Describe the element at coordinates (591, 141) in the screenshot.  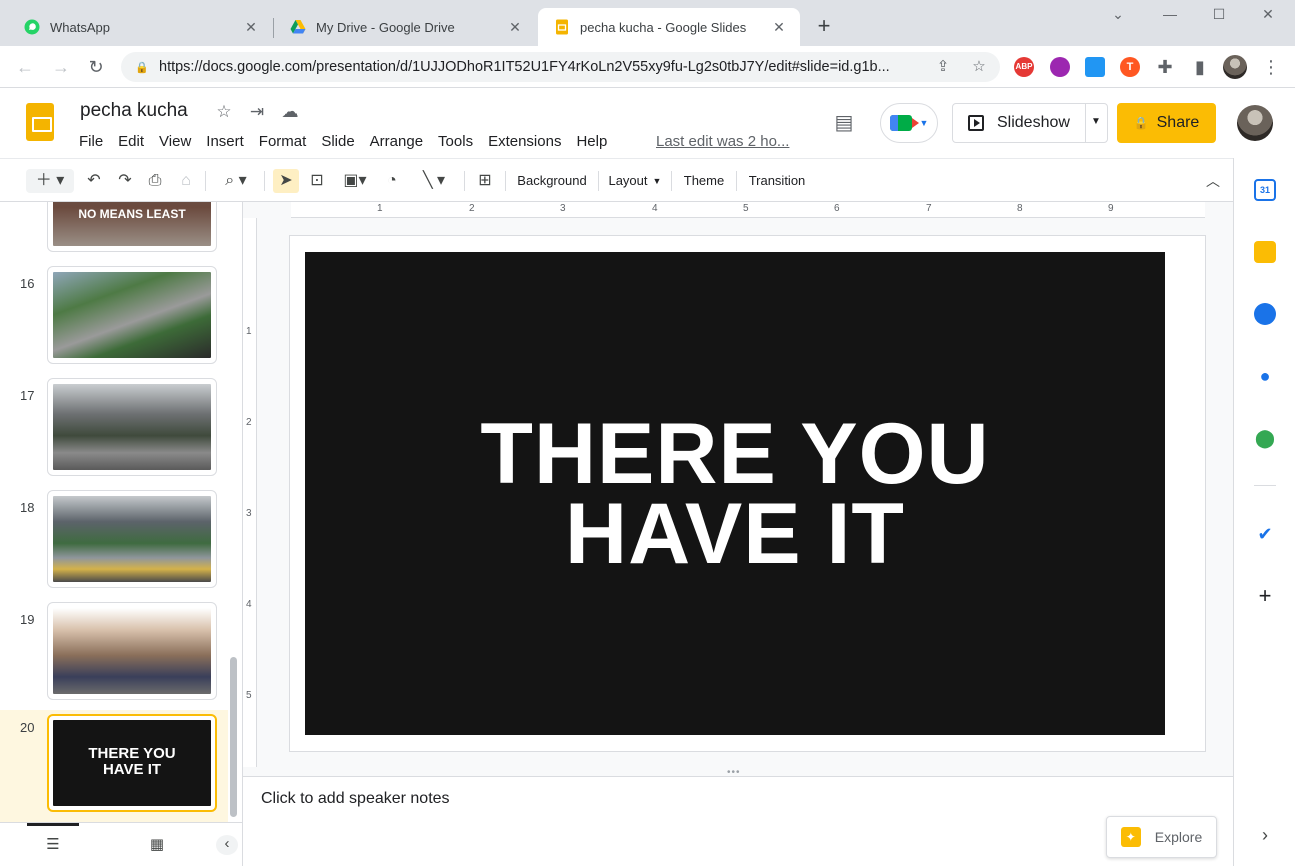
I see `menu-help: Help` at that location.